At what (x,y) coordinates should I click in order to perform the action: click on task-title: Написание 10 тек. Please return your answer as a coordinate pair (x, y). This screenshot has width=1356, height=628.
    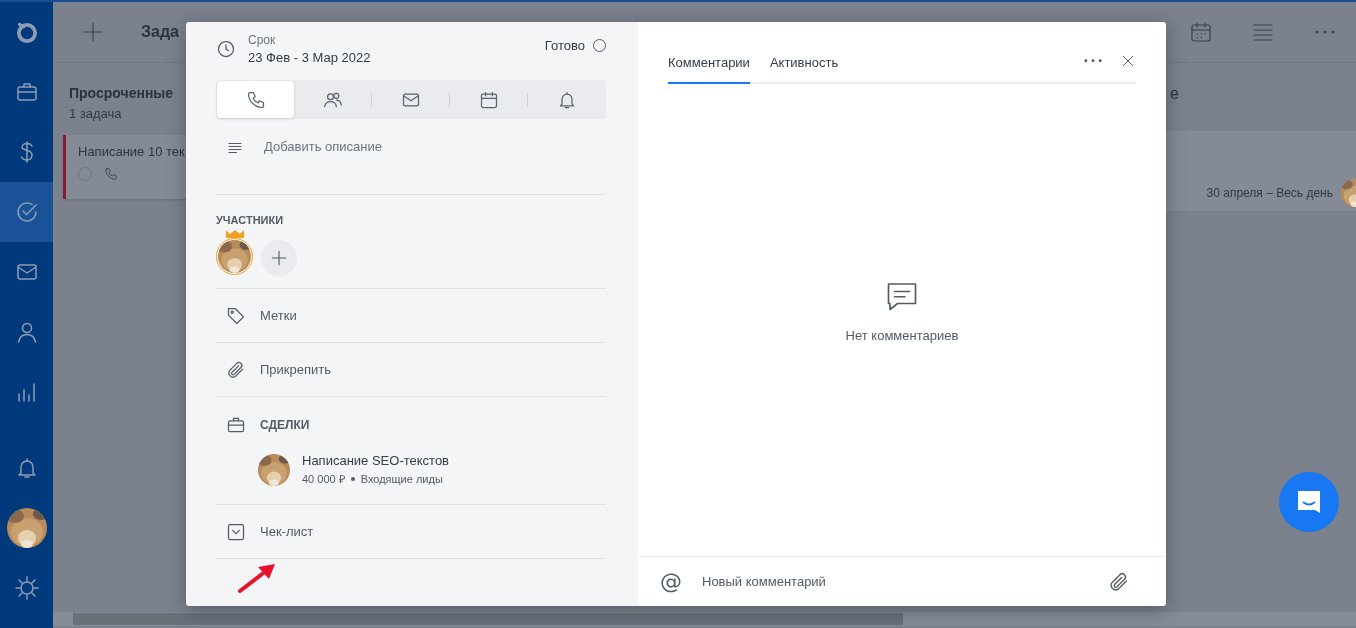
    Looking at the image, I should click on (132, 151).